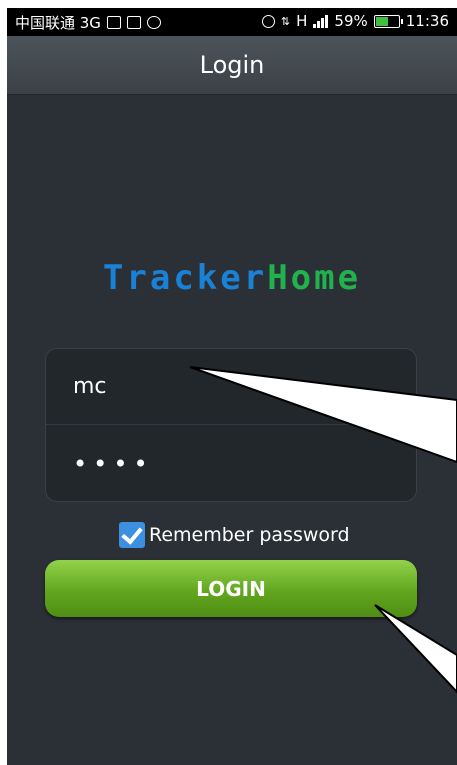 The width and height of the screenshot is (457, 765). I want to click on login-callout-pointer, so click(415, 649).